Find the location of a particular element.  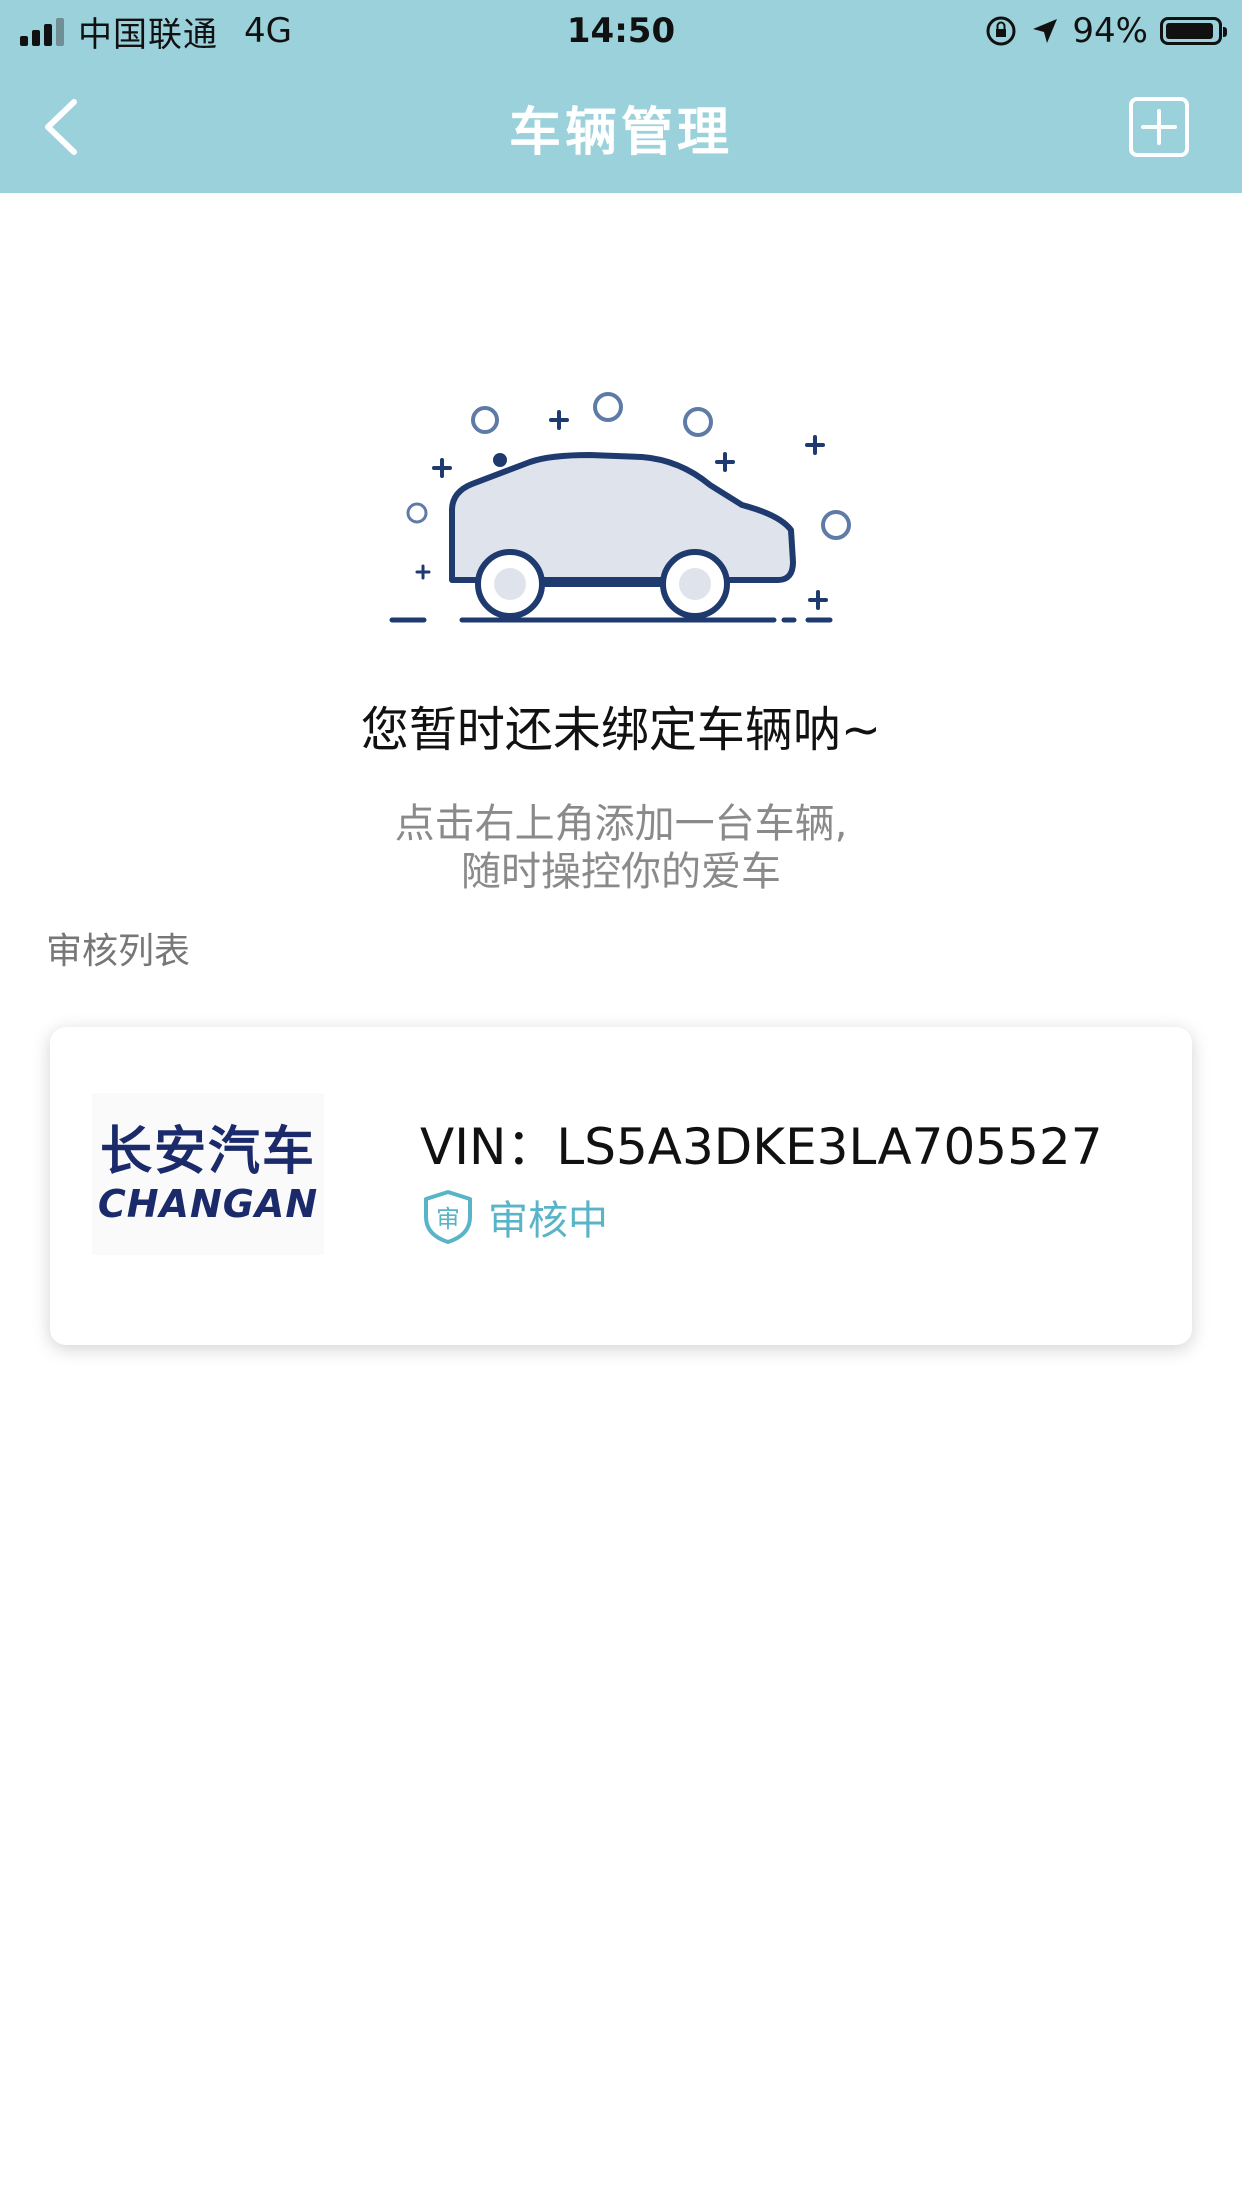

empty-state-title: 您暂时还未绑定车辆呐~ is located at coordinates (621, 730).